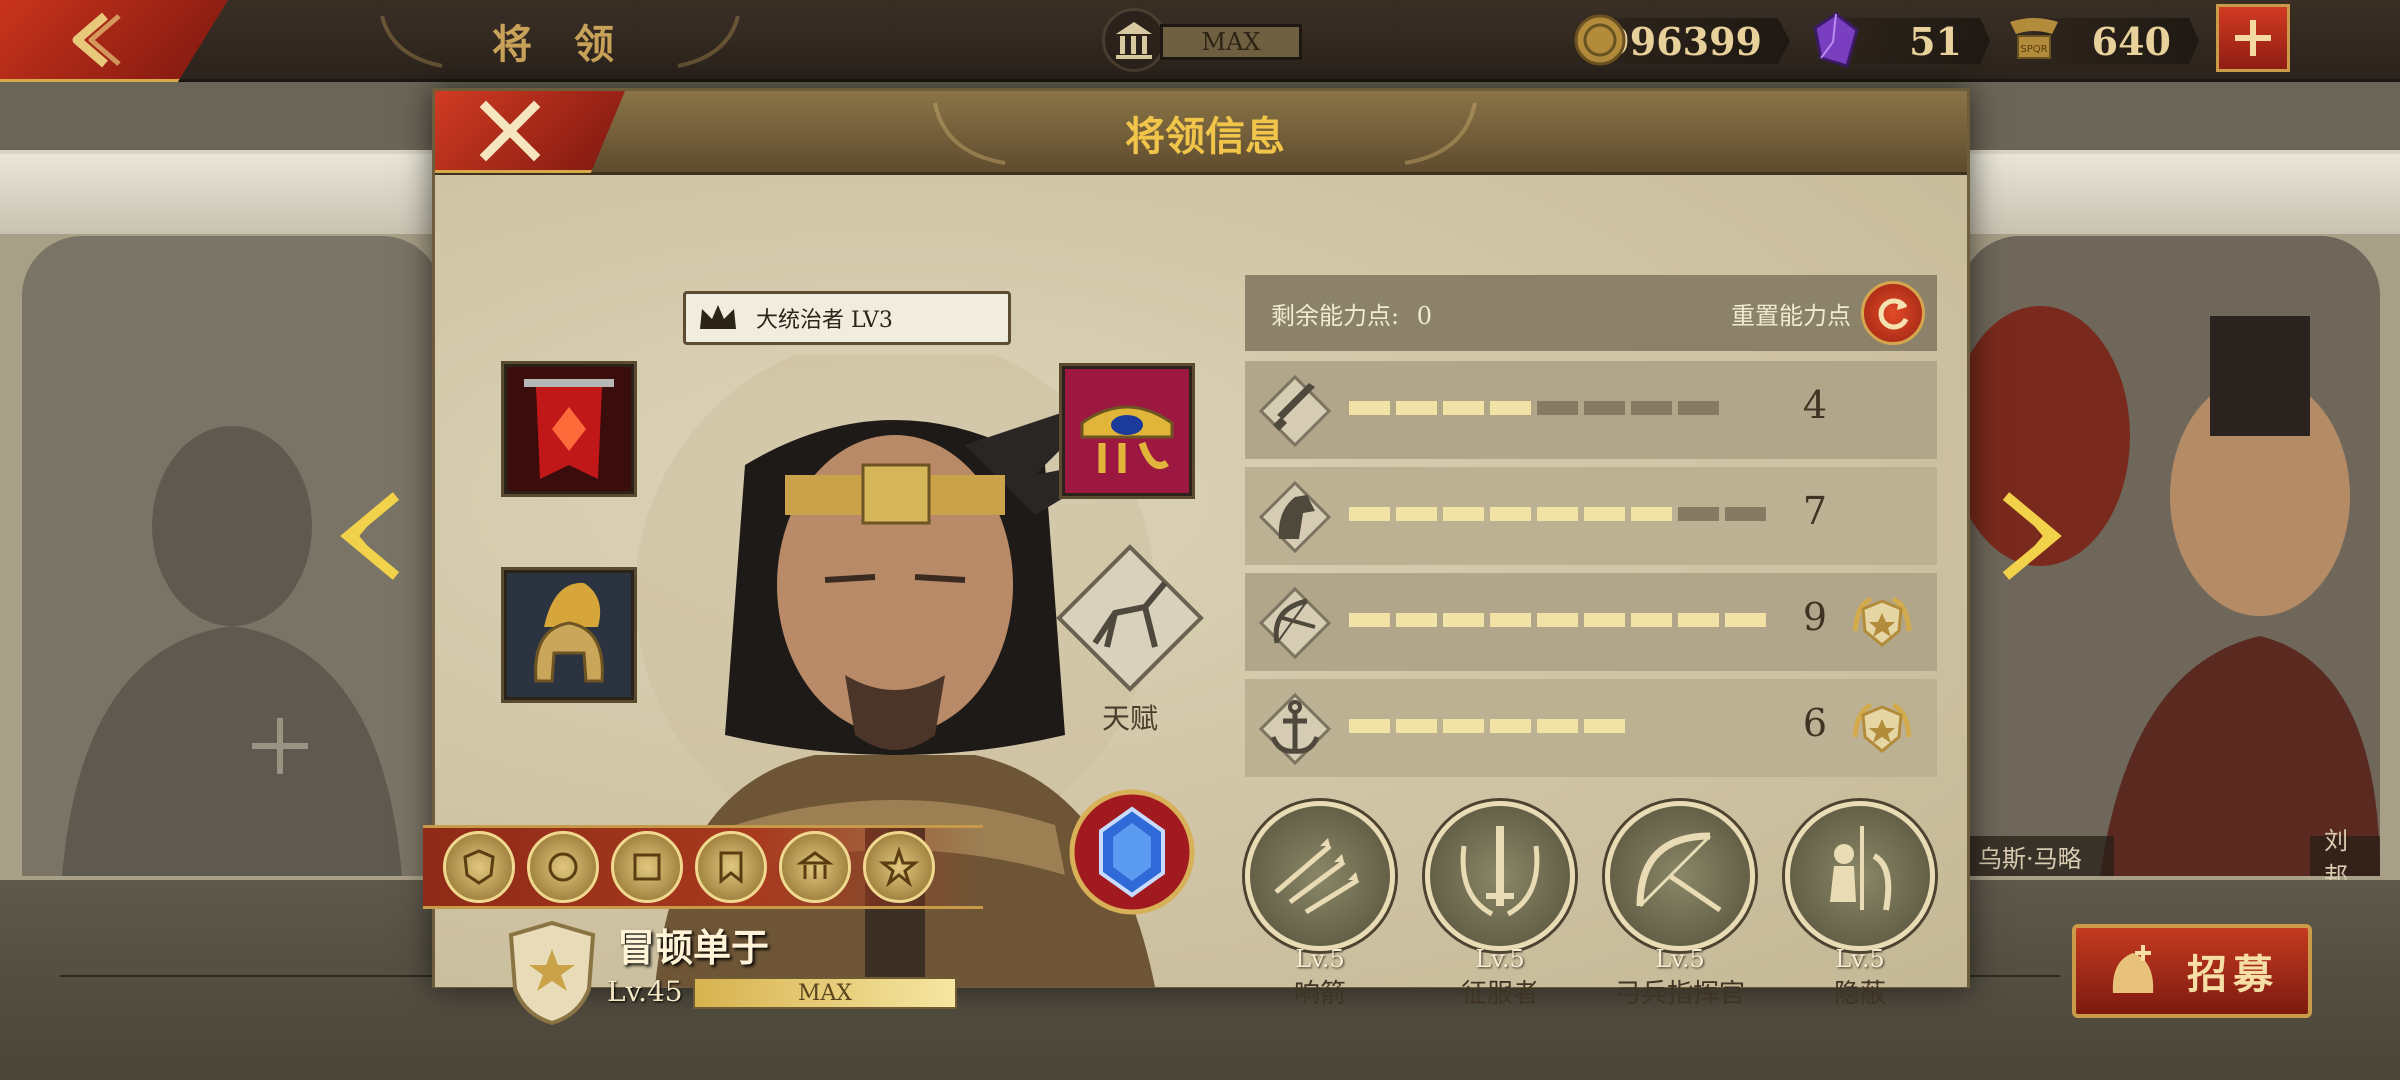 This screenshot has width=2400, height=1080. I want to click on add-general-icon, so click(280, 746).